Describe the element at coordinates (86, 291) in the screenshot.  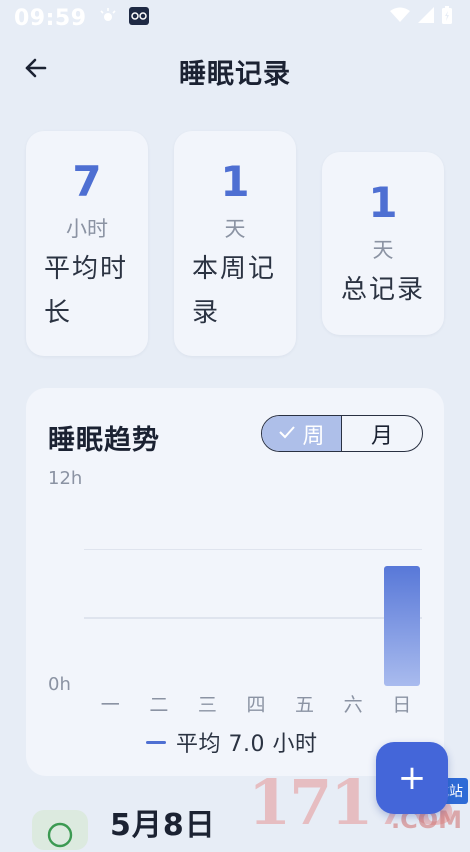
I see `stat-label: 平均时长` at that location.